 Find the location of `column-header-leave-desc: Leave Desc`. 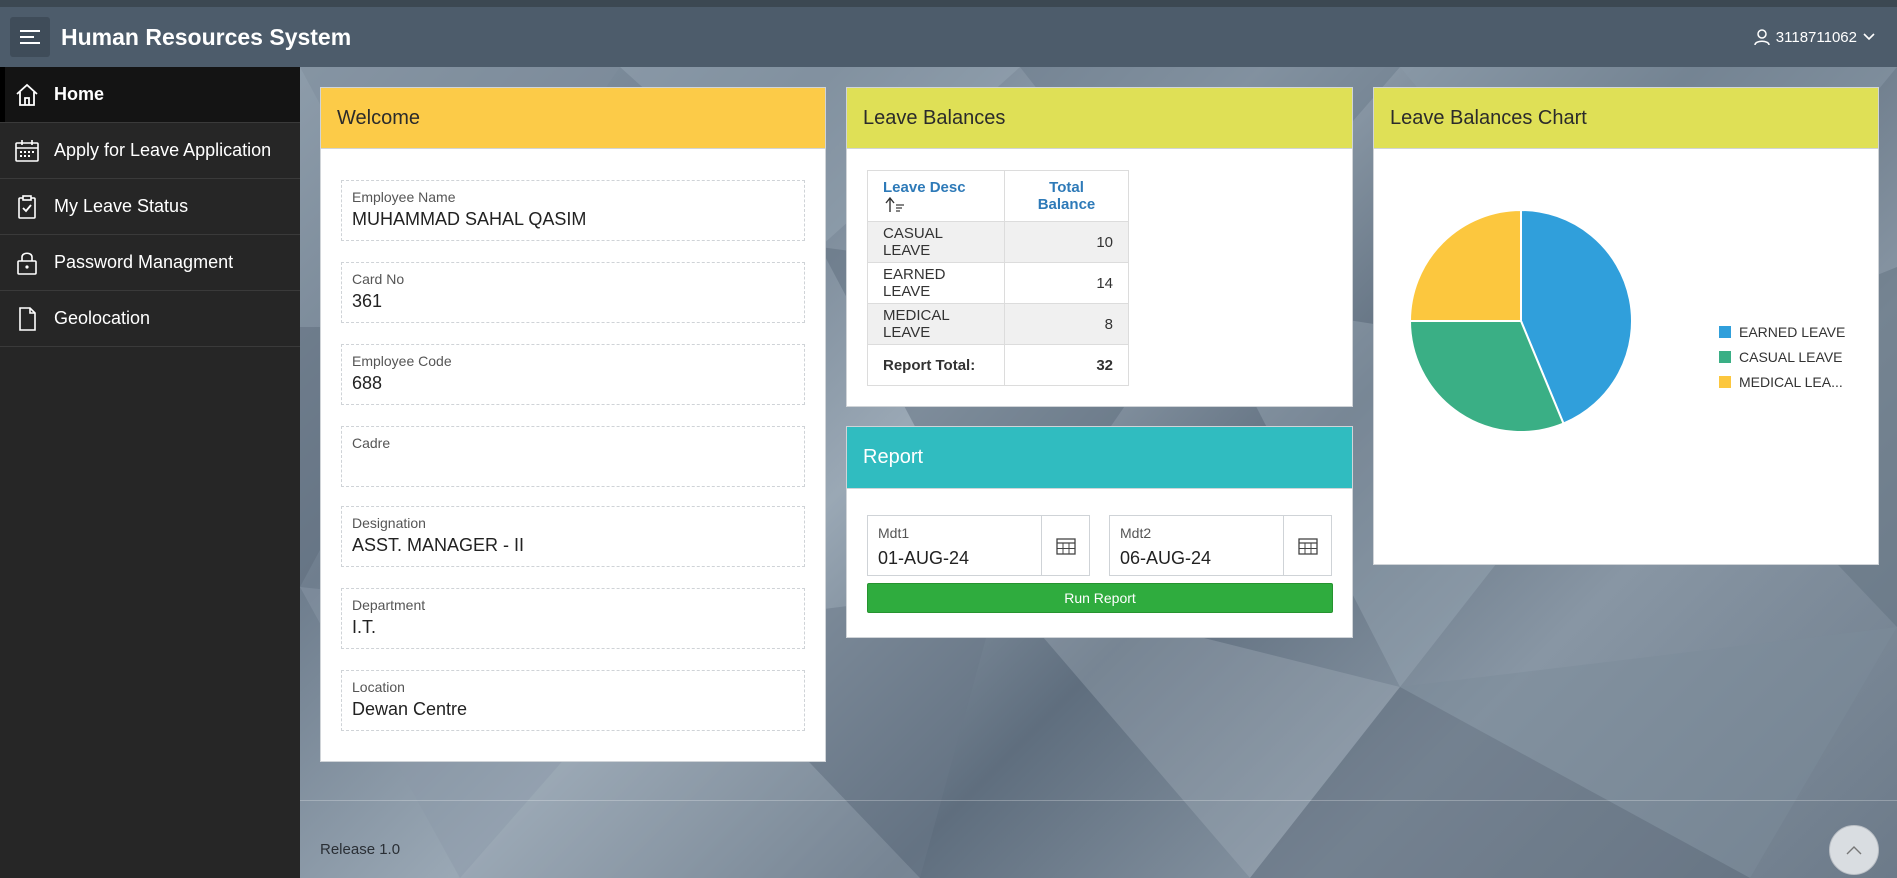

column-header-leave-desc: Leave Desc is located at coordinates (936, 196).